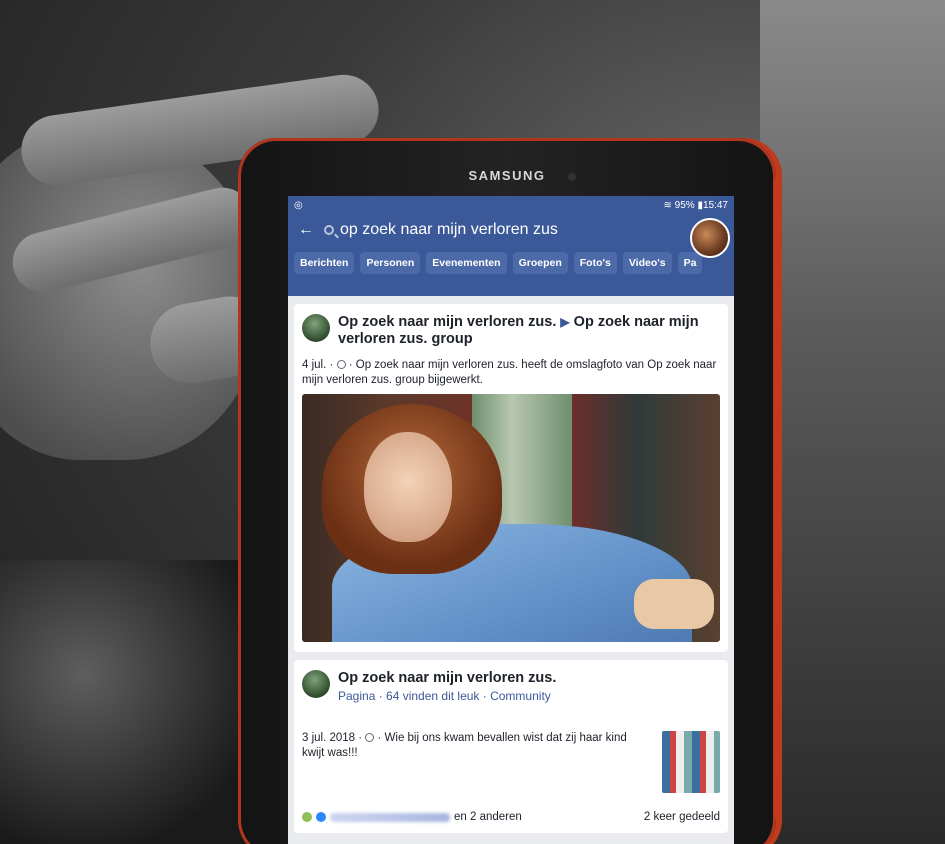 The height and width of the screenshot is (844, 945). What do you see at coordinates (690, 263) in the screenshot?
I see `tab-paginas: Pa` at bounding box center [690, 263].